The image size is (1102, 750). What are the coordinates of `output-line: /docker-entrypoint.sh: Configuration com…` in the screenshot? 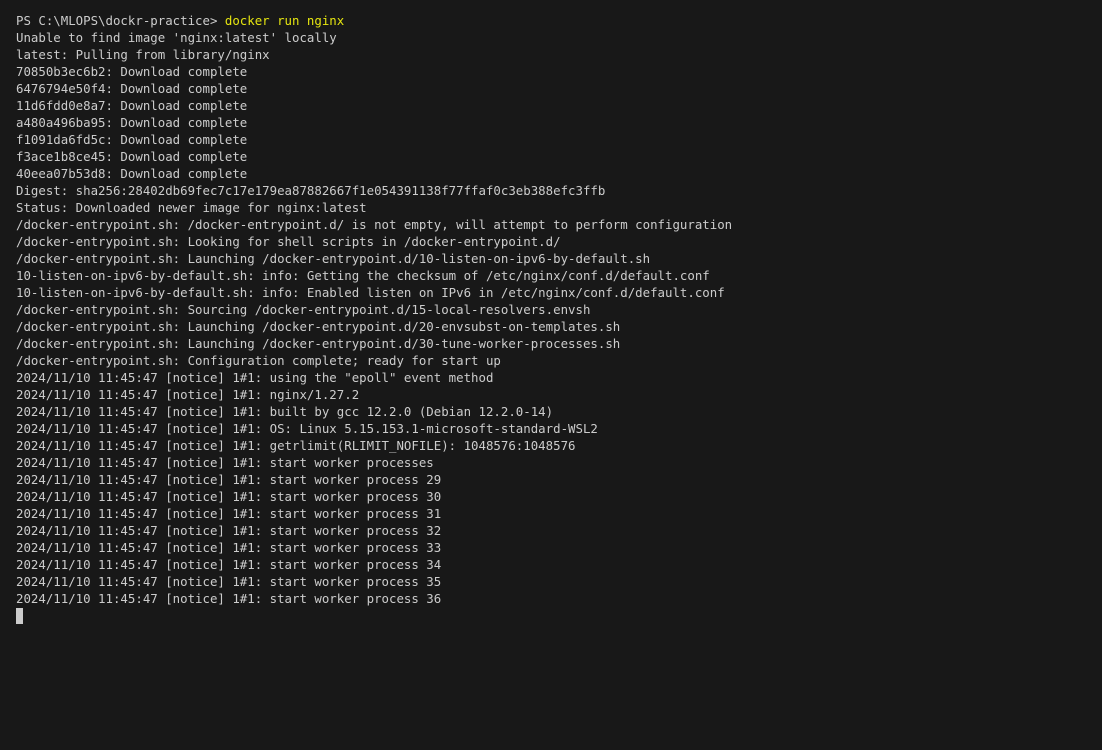 It's located at (258, 360).